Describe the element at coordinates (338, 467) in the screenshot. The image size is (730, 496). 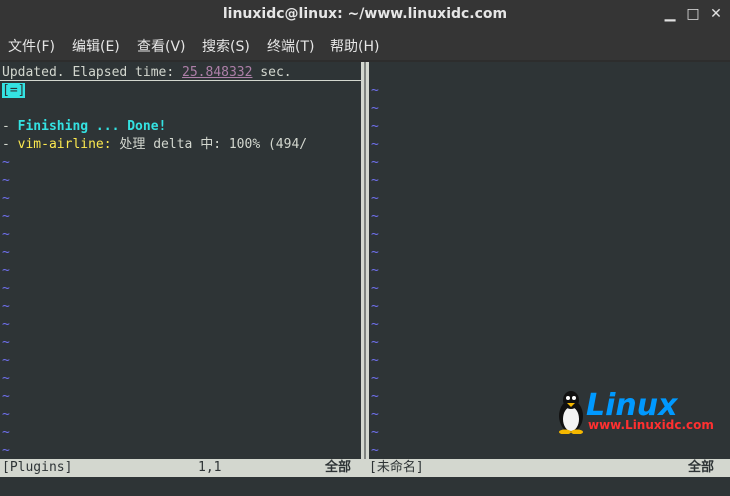
I see `scroll-indicator: 全部` at that location.